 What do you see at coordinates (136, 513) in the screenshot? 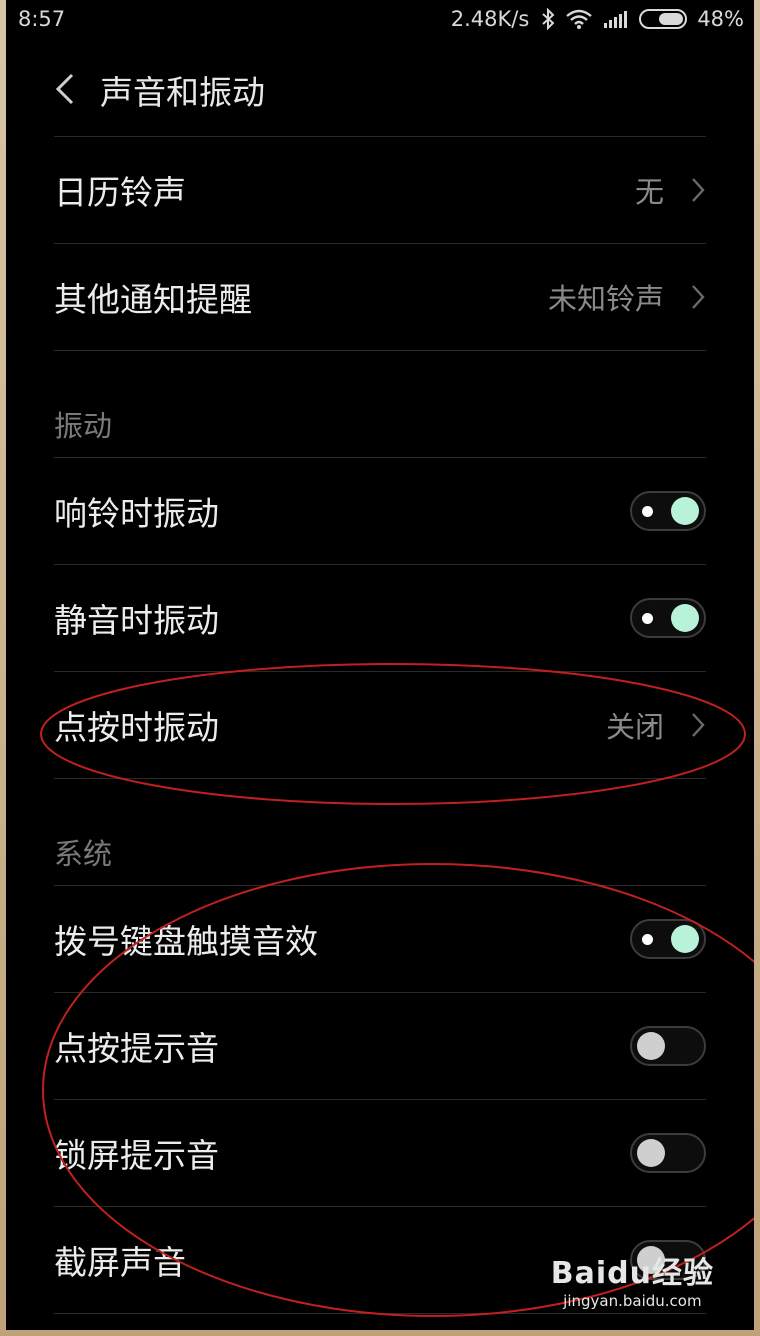
I see `row-label: 响铃时振动` at bounding box center [136, 513].